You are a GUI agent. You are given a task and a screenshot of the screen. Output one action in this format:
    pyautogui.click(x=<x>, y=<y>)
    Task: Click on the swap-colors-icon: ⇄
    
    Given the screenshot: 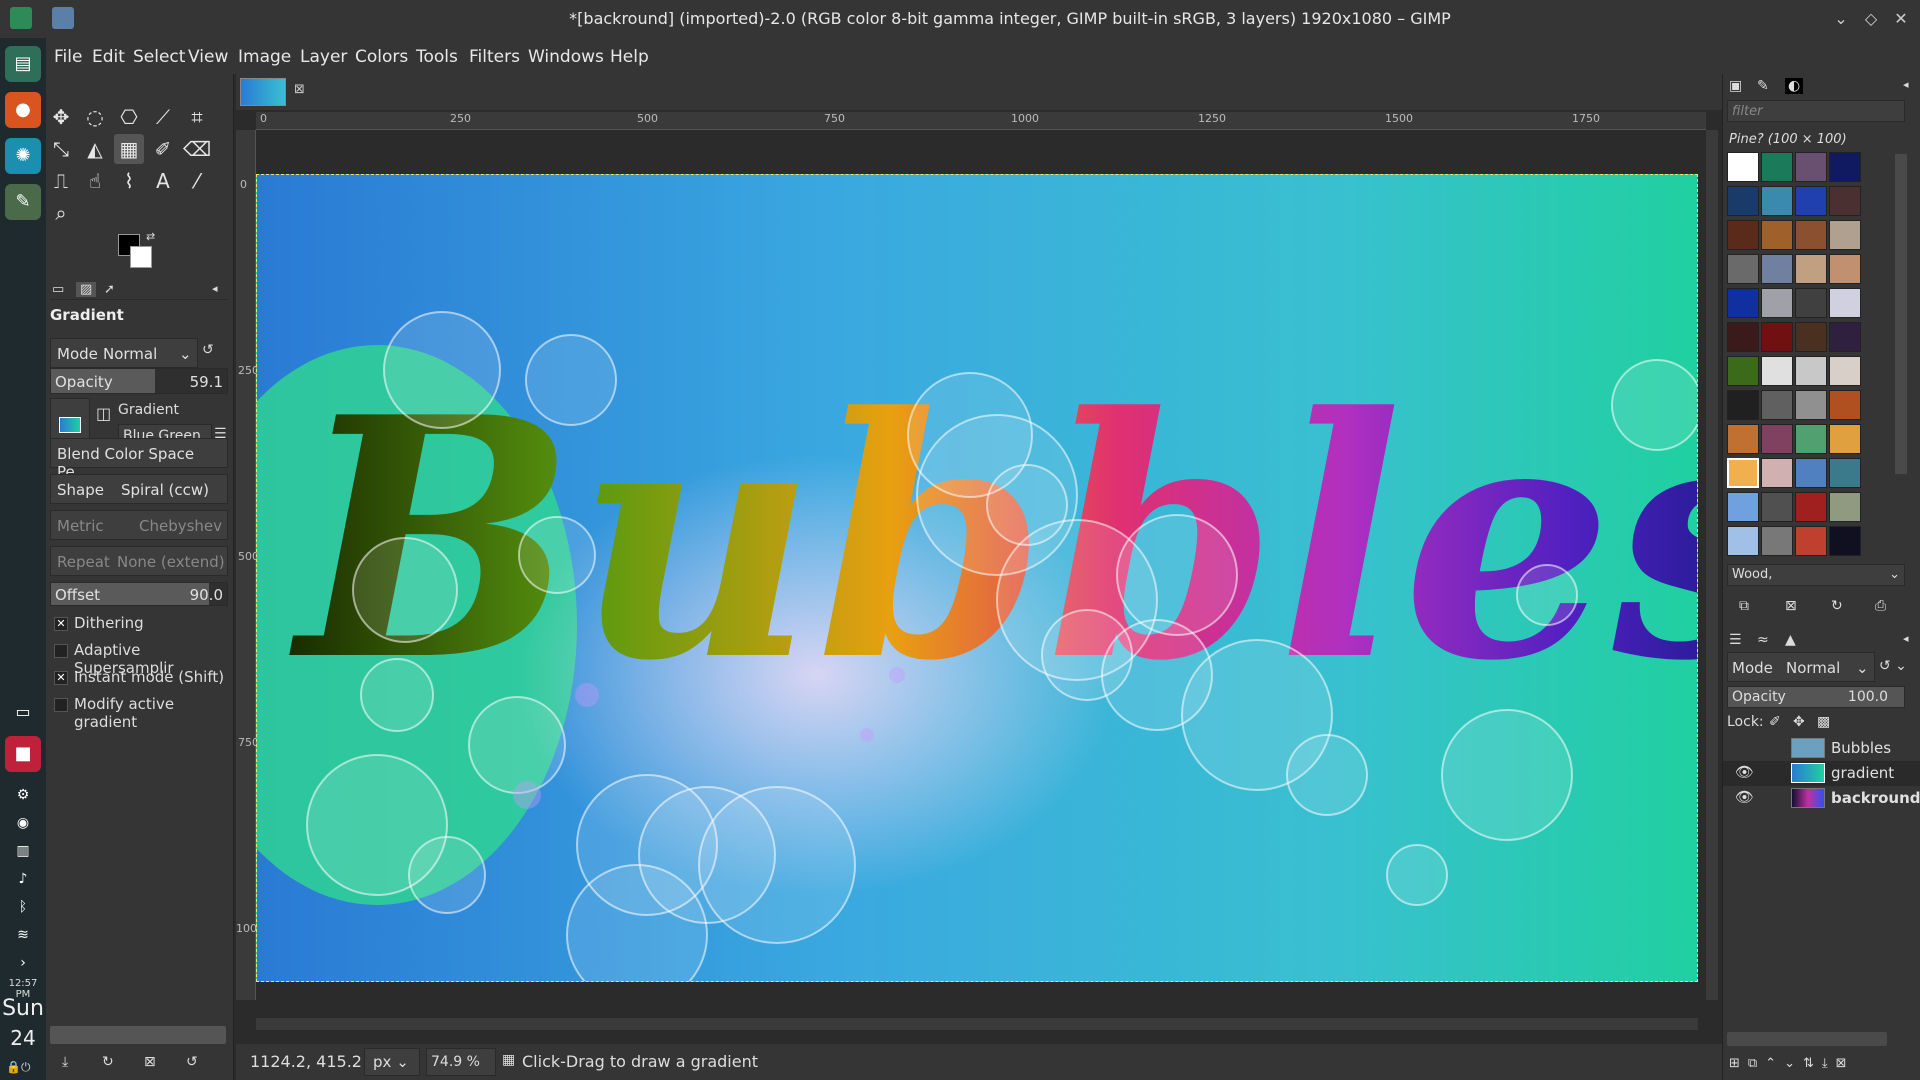 What is the action you would take?
    pyautogui.click(x=150, y=236)
    